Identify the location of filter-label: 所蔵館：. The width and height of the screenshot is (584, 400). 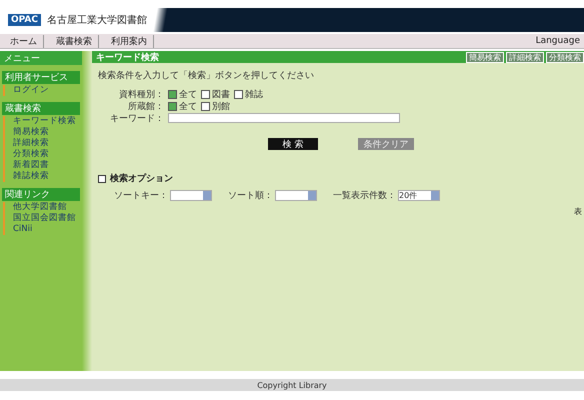
(145, 106).